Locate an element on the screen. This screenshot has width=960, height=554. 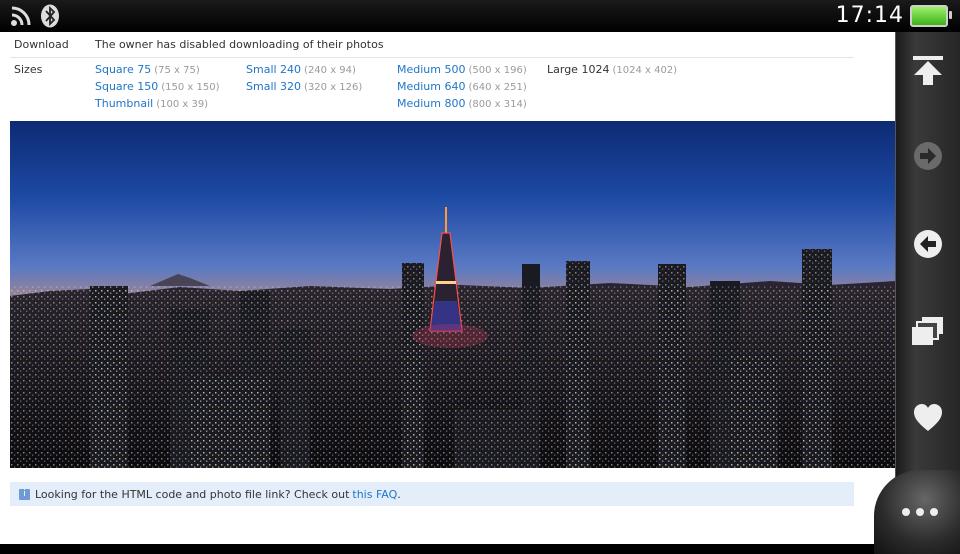
size-dimensions: (150 x 150) is located at coordinates (190, 87).